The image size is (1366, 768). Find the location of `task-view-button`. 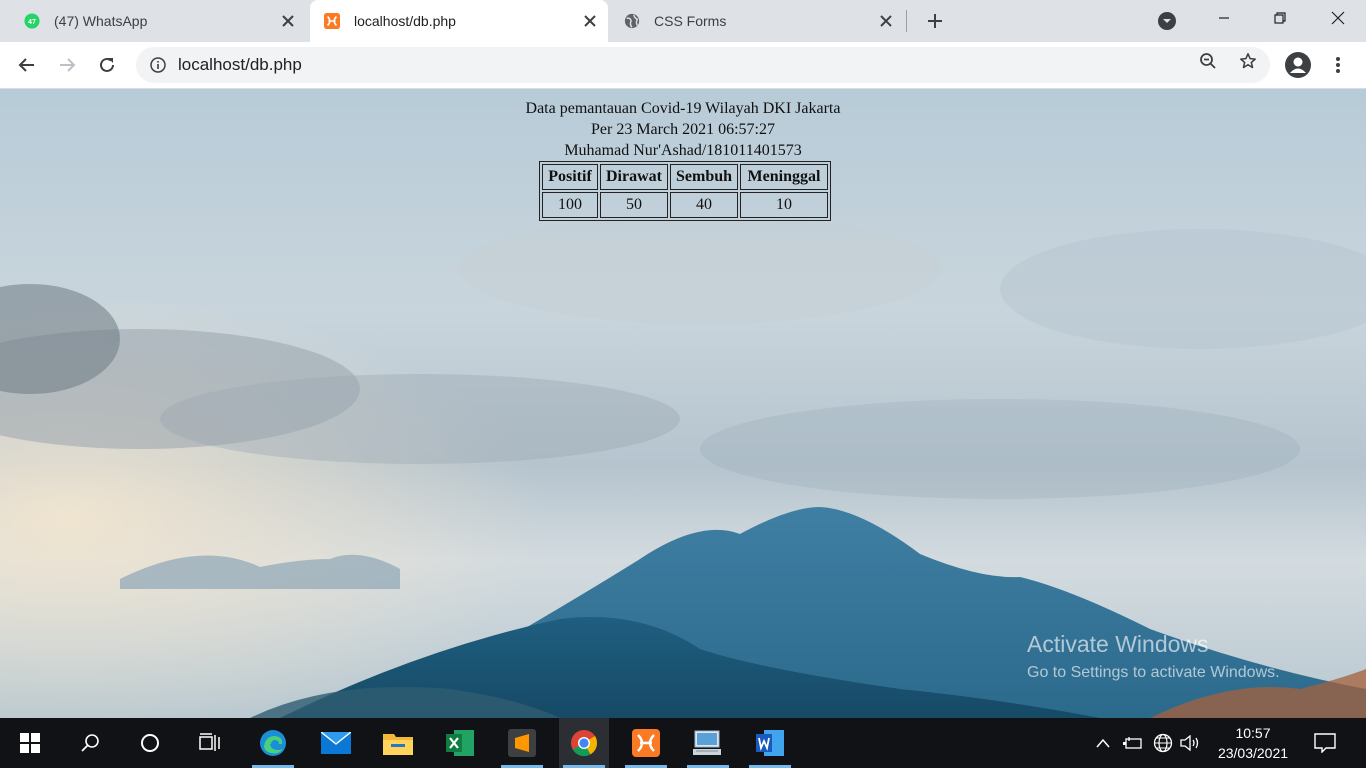

task-view-button is located at coordinates (210, 743).